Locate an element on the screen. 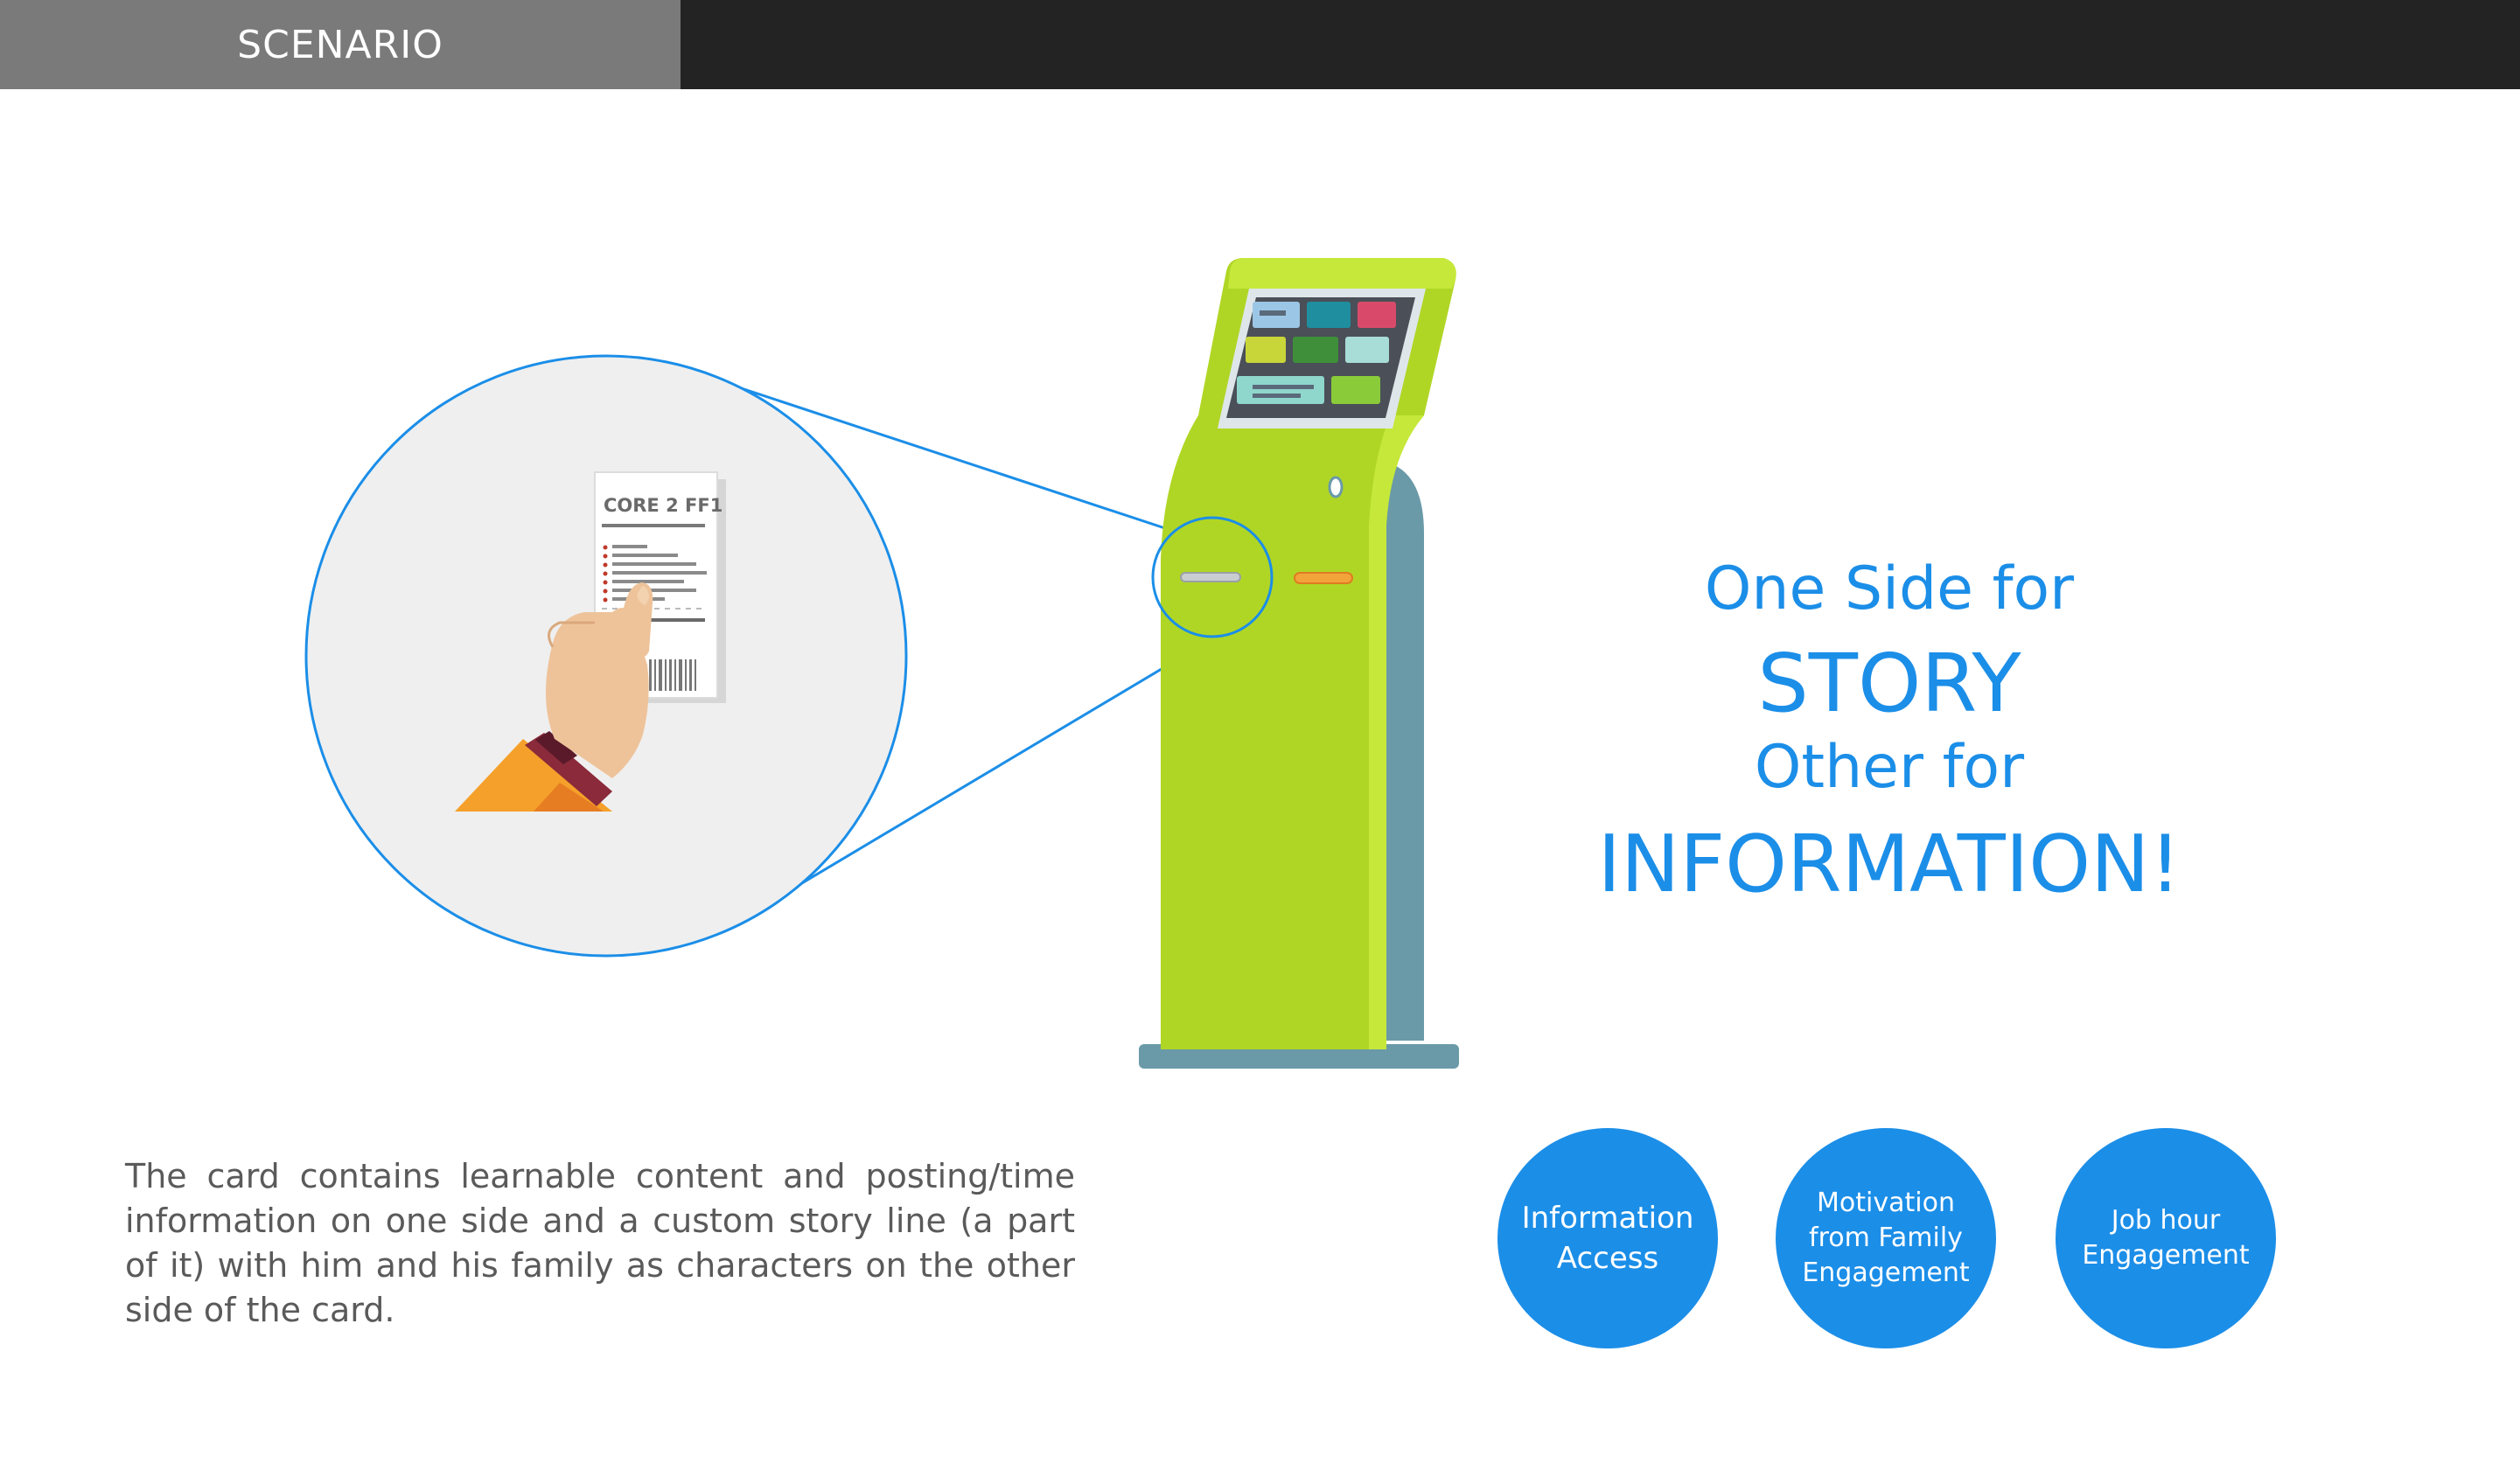 The height and width of the screenshot is (1470, 2520). card-barcode is located at coordinates (674, 675).